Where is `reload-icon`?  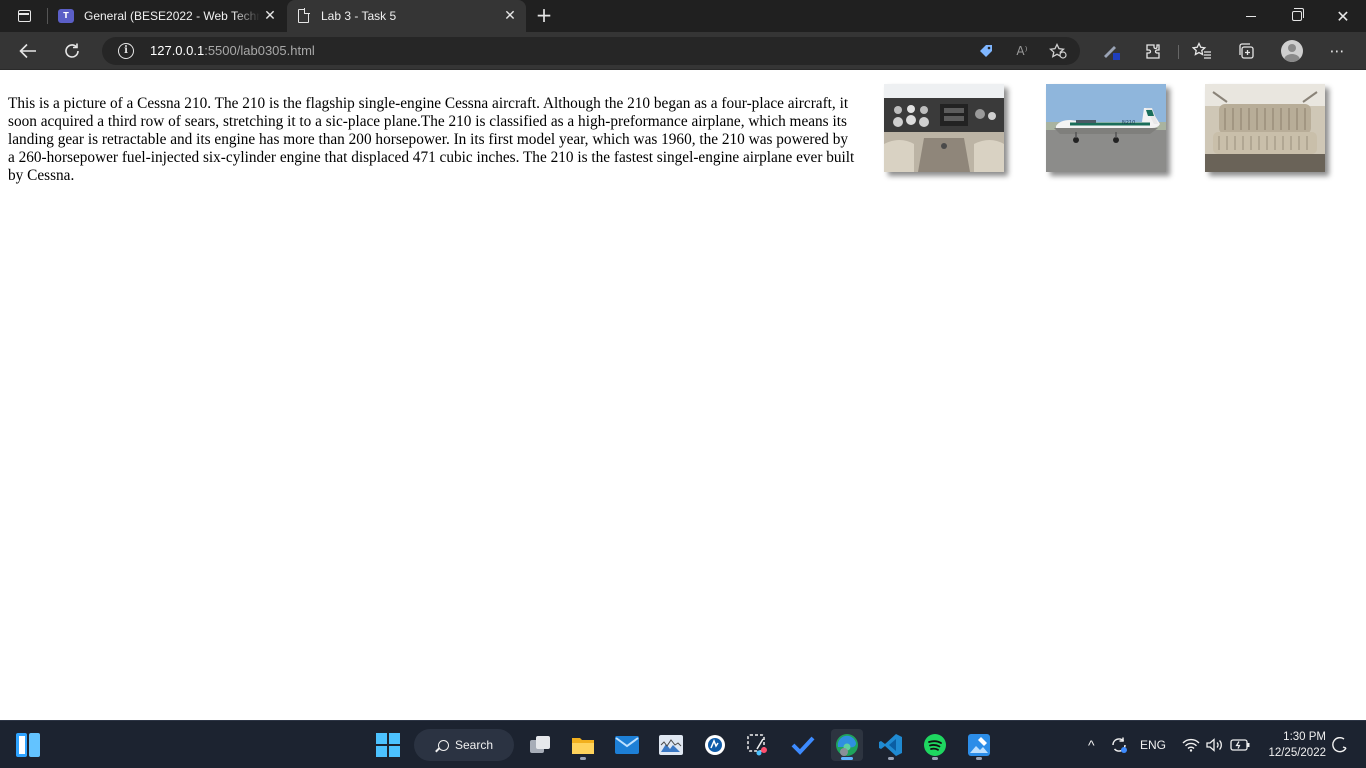
reload-icon is located at coordinates (72, 50).